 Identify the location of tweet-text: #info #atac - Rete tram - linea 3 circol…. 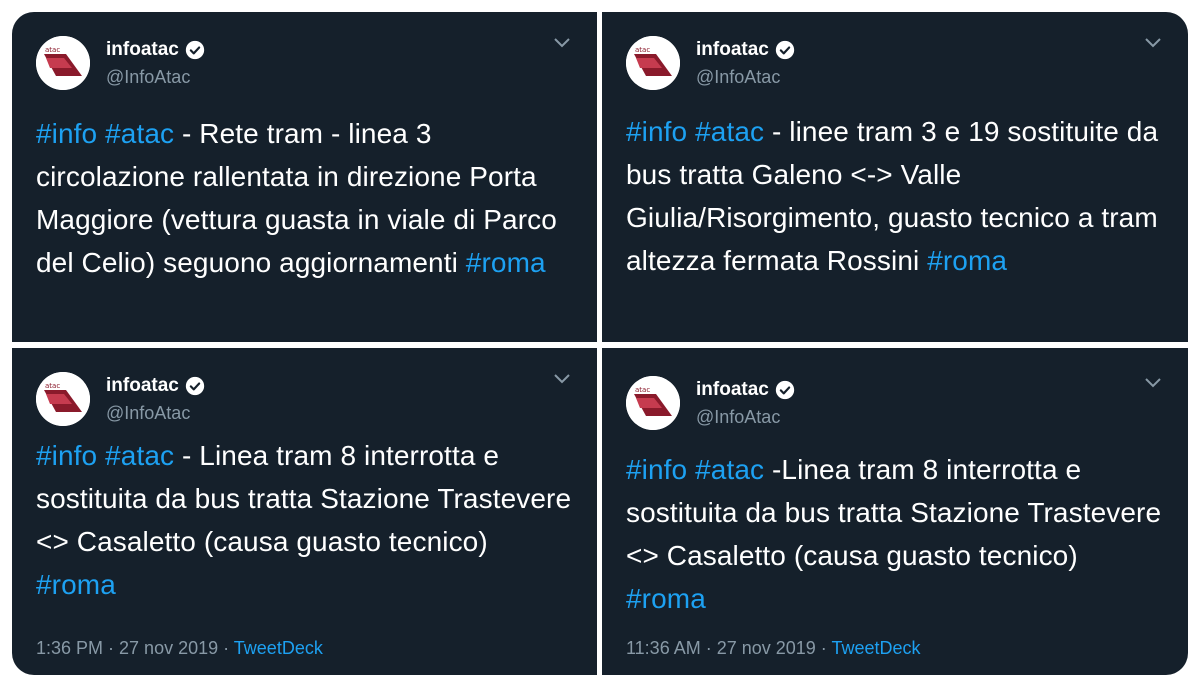
(296, 198).